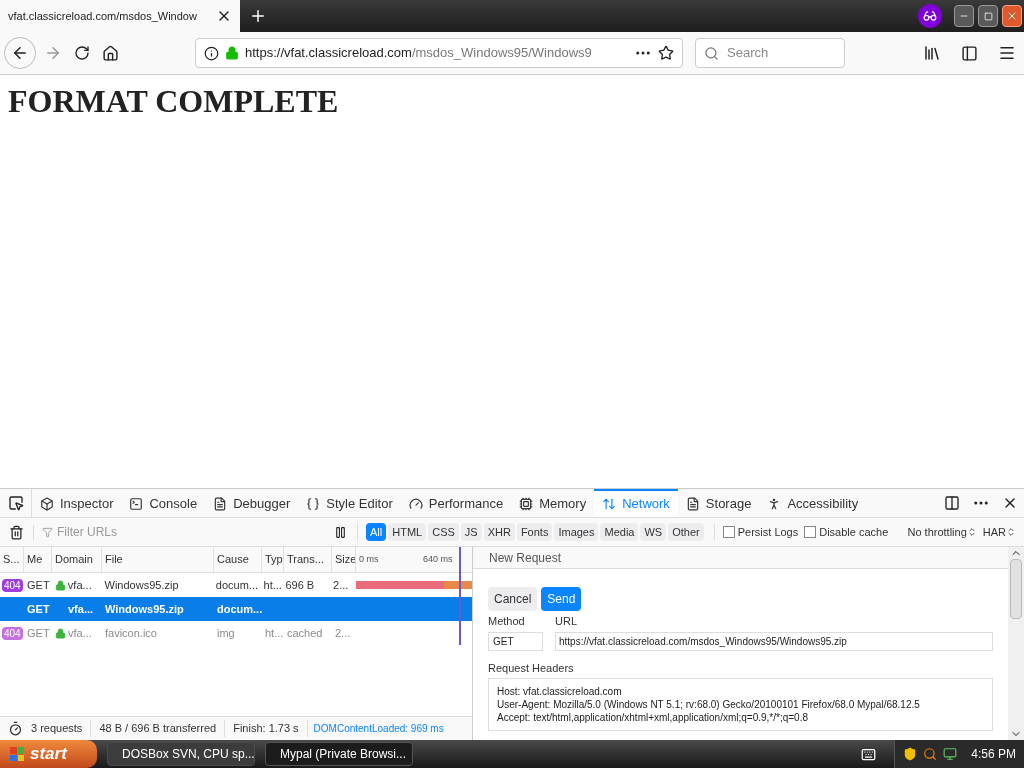 The width and height of the screenshot is (1024, 768). Describe the element at coordinates (711, 53) in the screenshot. I see `search-icon` at that location.